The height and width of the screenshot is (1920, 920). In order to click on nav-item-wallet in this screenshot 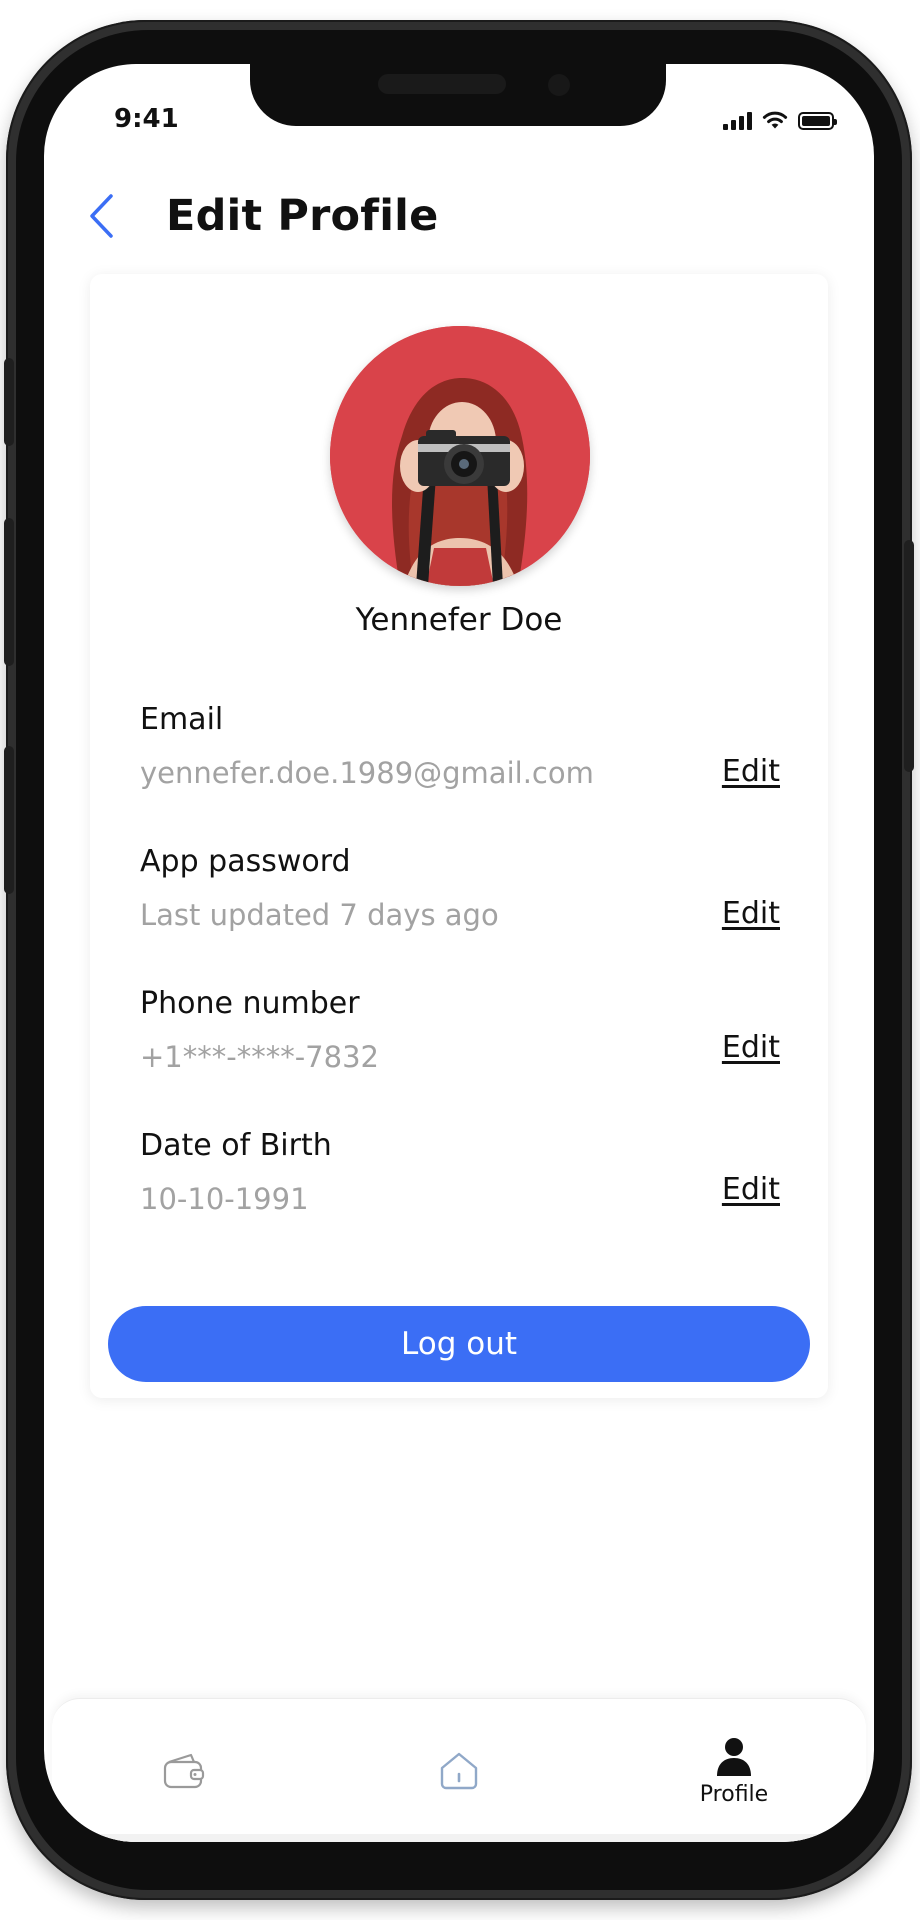, I will do `click(184, 1770)`.